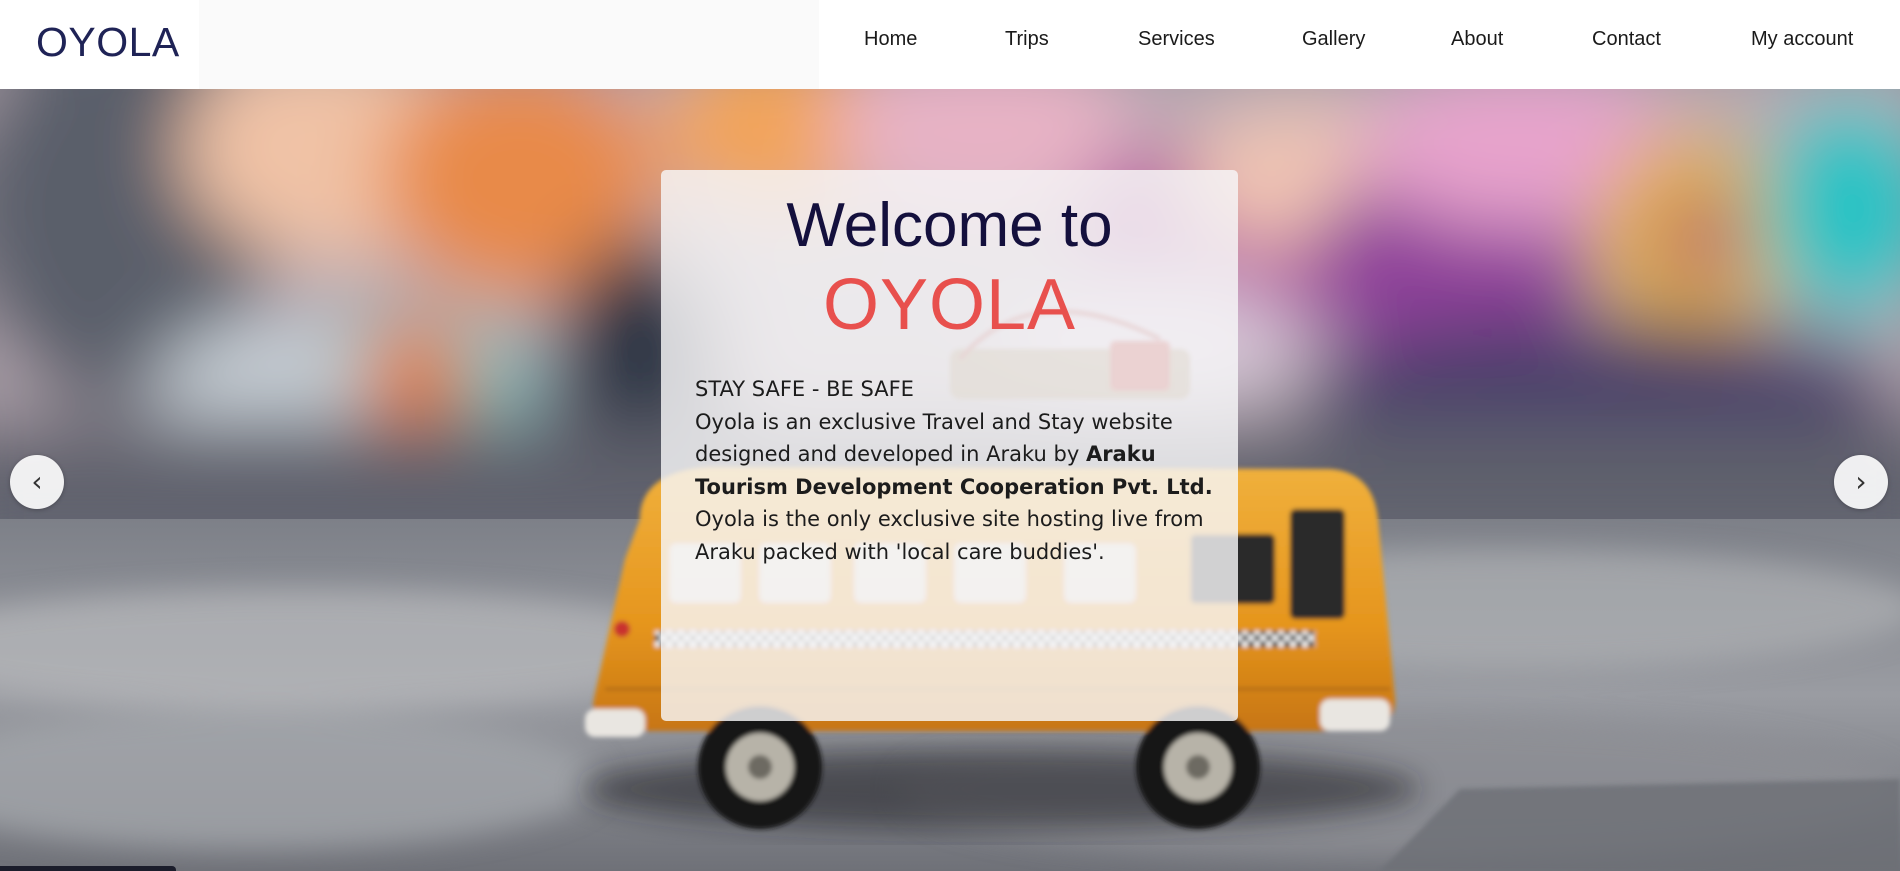 This screenshot has height=871, width=1900. I want to click on nav-about: About, so click(1477, 39).